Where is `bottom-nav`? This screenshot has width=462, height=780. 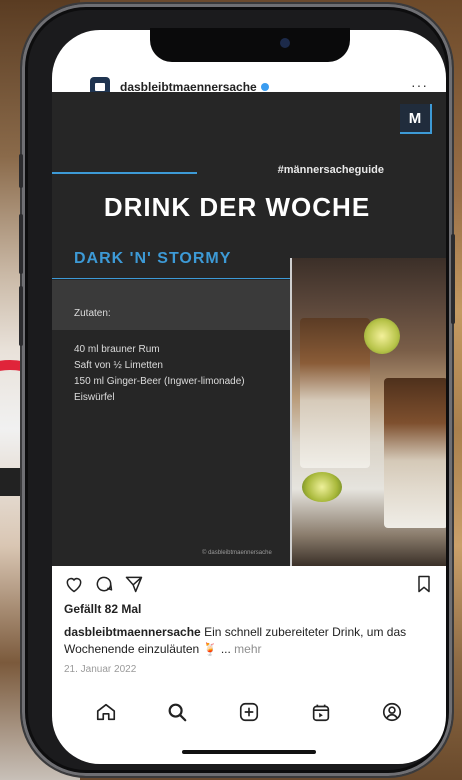
bottom-nav is located at coordinates (249, 712).